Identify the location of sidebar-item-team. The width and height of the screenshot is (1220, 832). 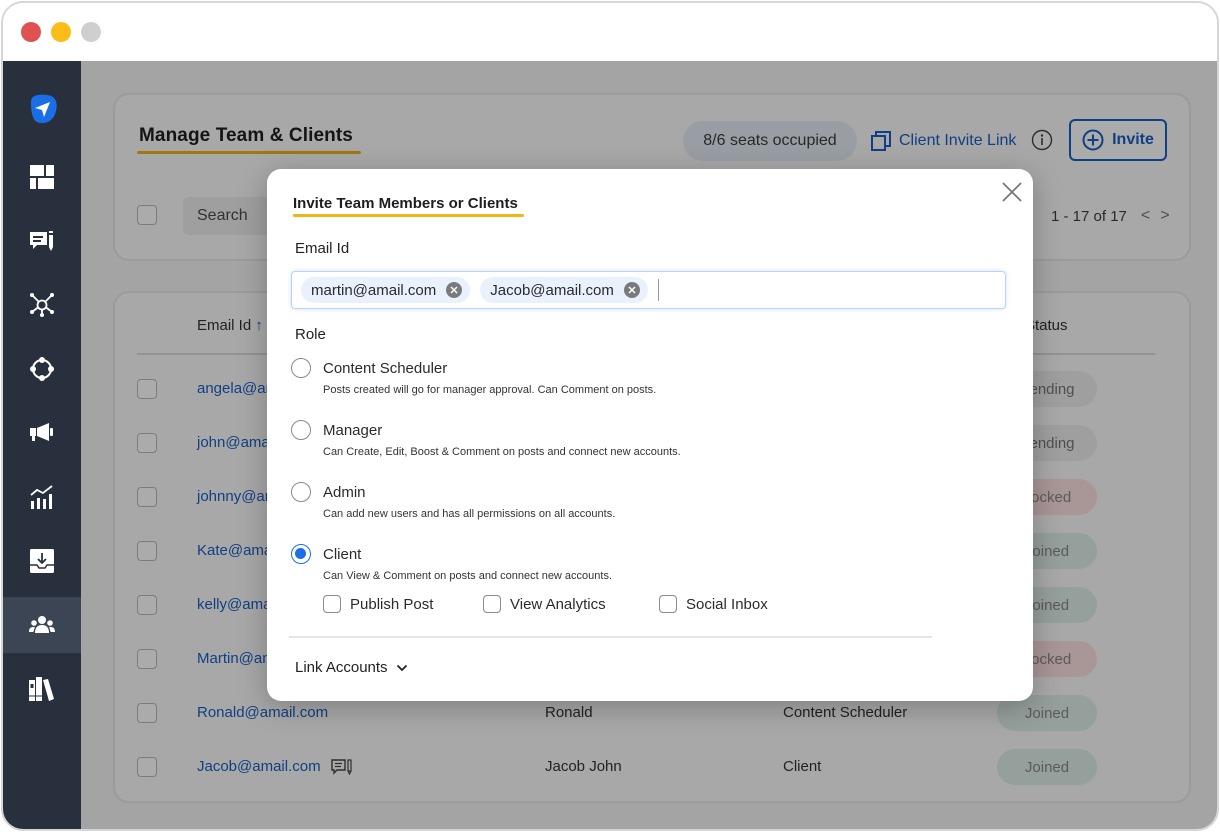
(42, 625).